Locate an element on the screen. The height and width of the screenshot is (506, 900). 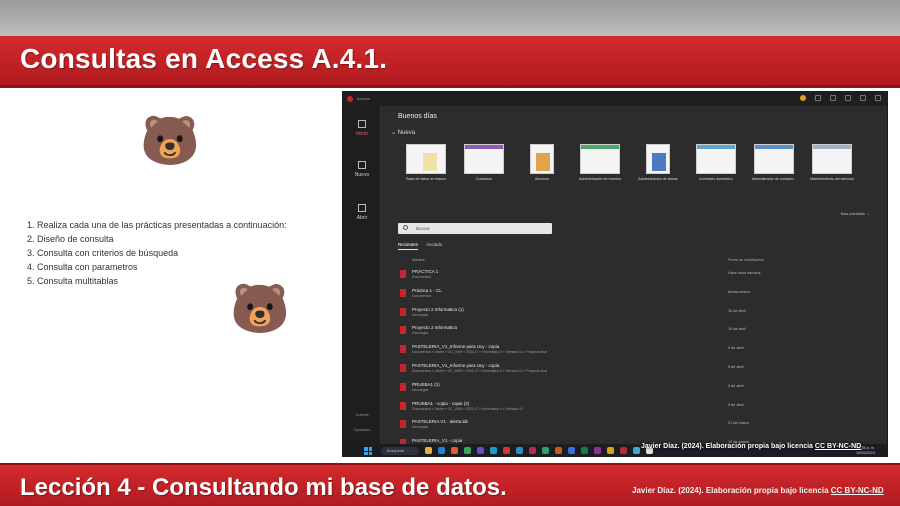
template-inventario: Inventario doméstico is located at coordinates (716, 162).